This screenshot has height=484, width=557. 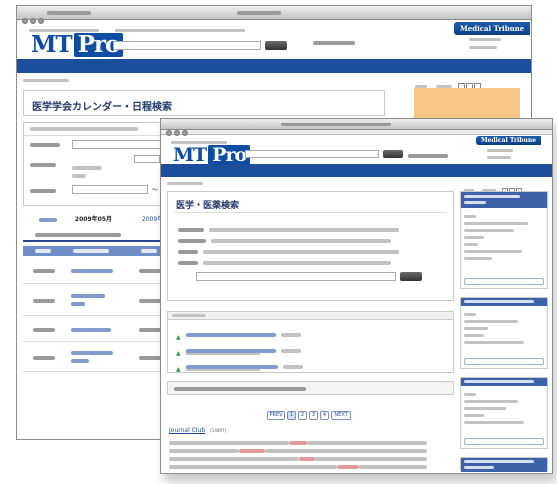 I want to click on period-label, so click(x=43, y=191).